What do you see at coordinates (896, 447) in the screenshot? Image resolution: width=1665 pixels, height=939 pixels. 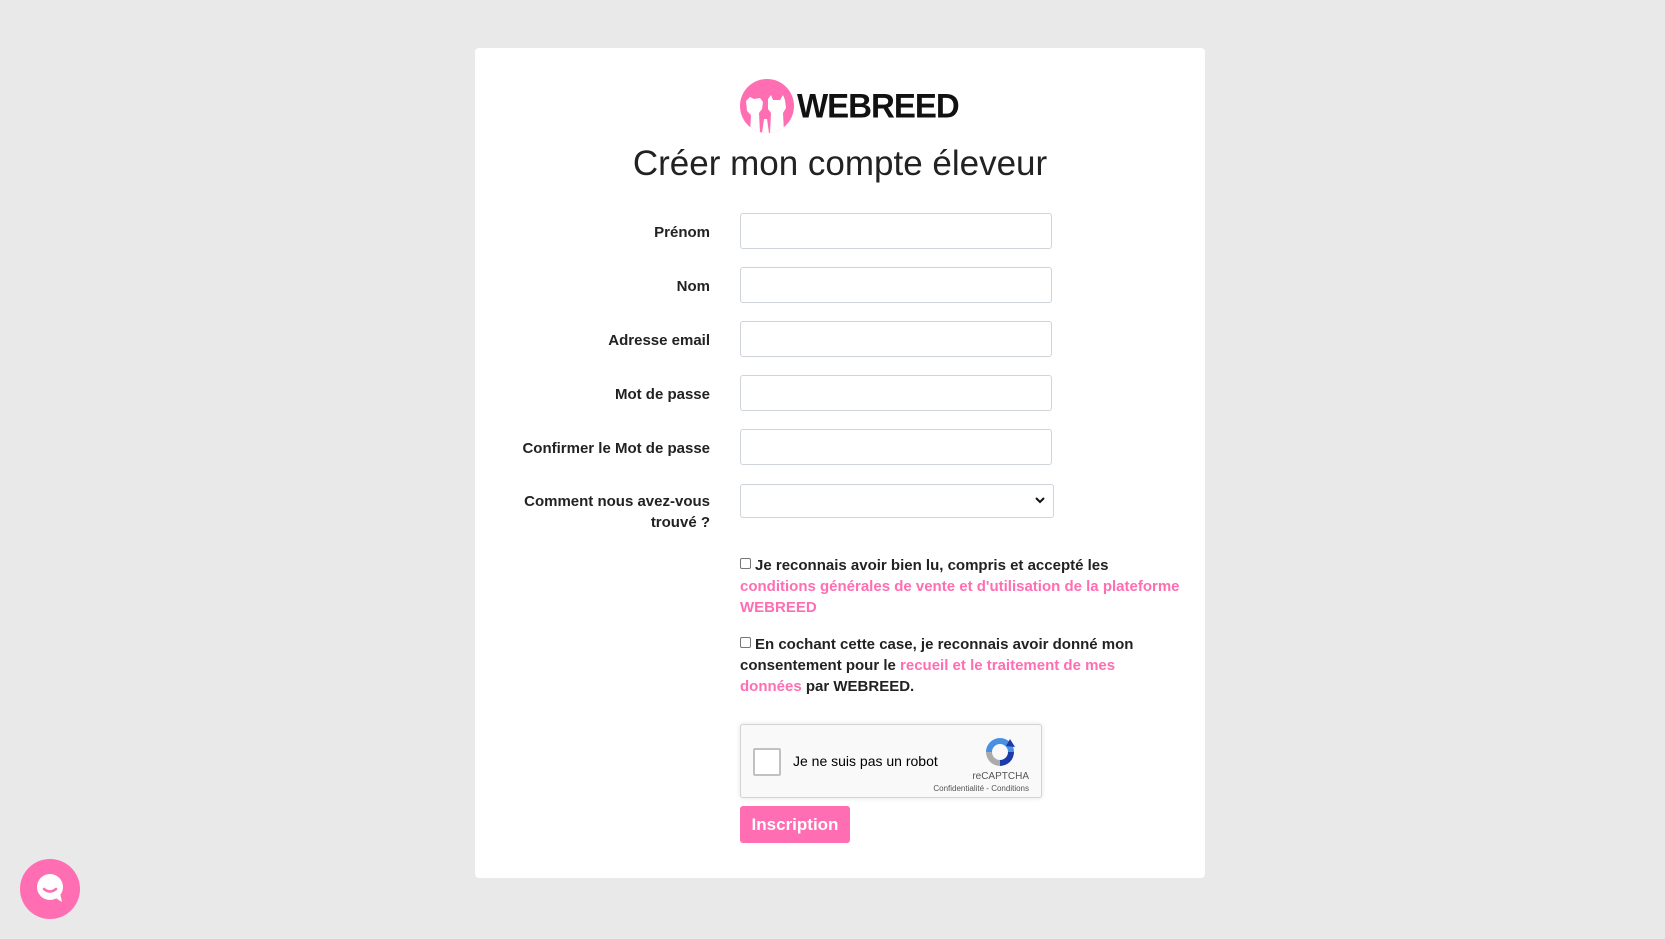 I see `confirm-password-input` at bounding box center [896, 447].